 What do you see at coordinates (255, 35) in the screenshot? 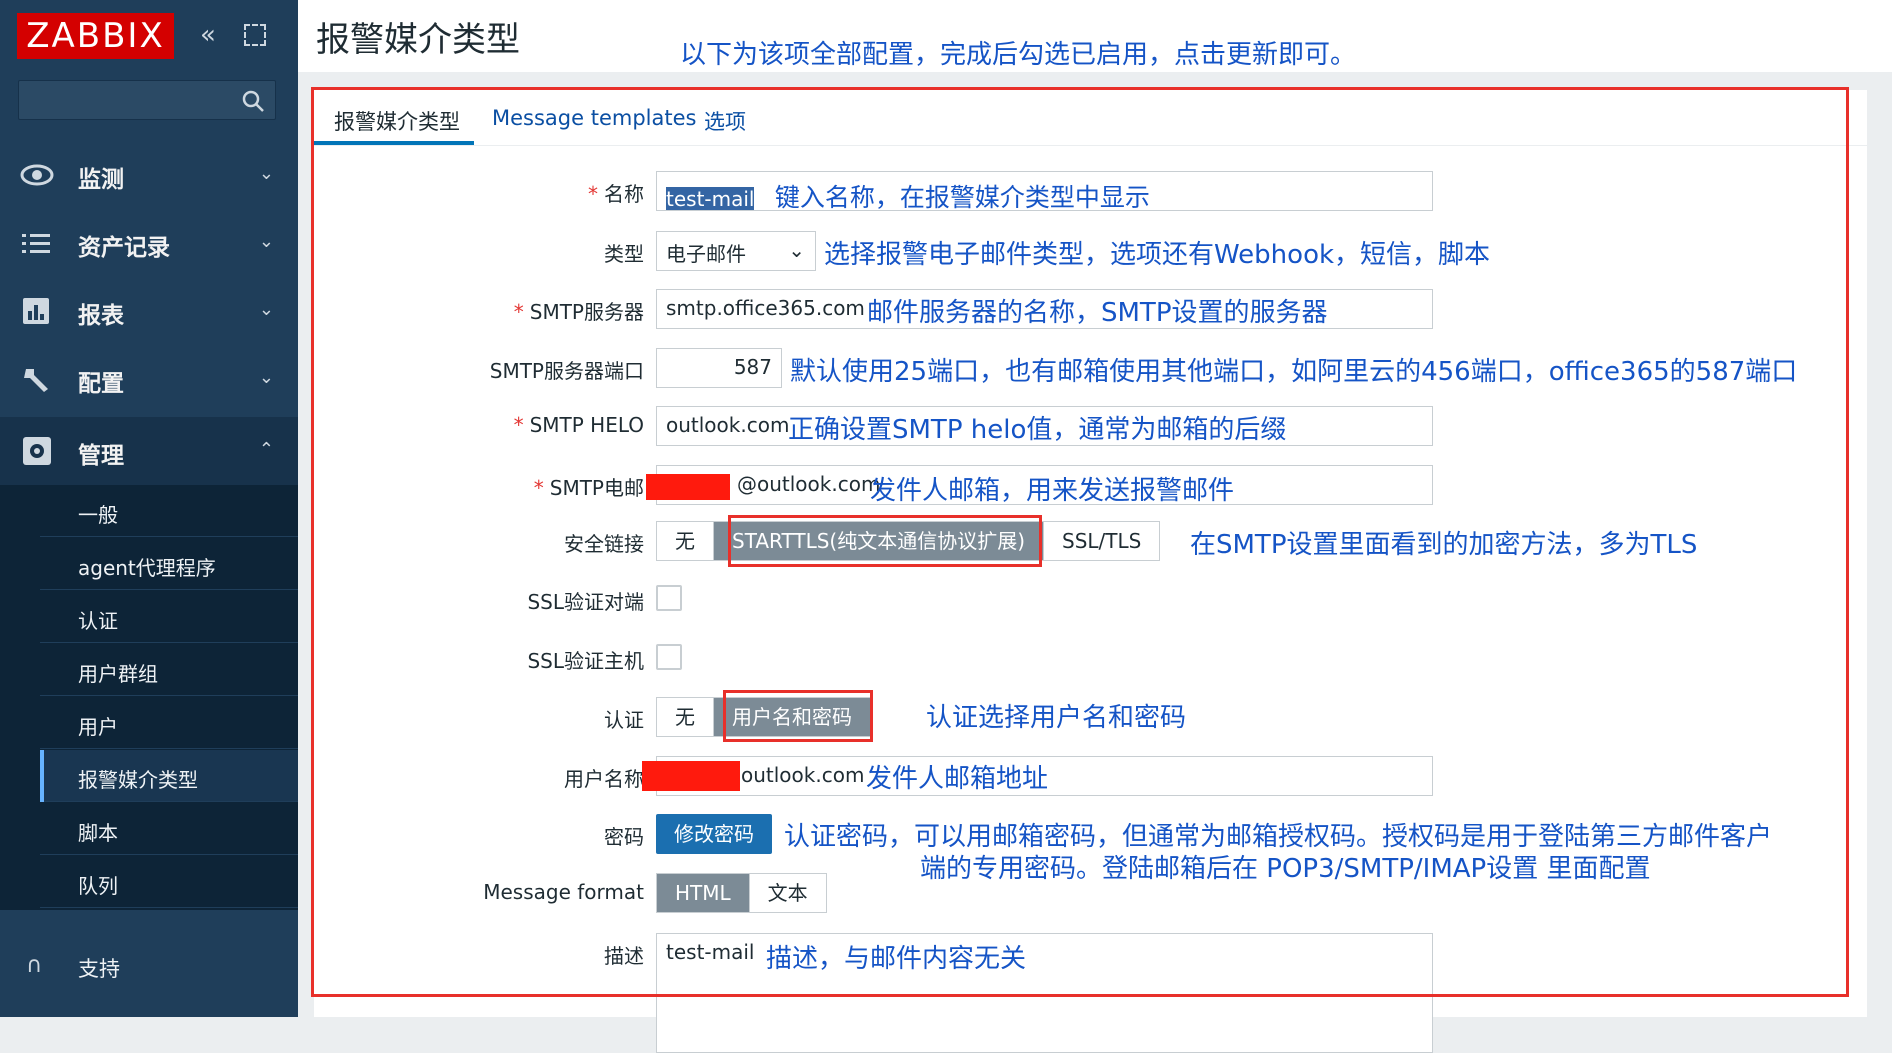
I see `kiosk-mode-icon` at bounding box center [255, 35].